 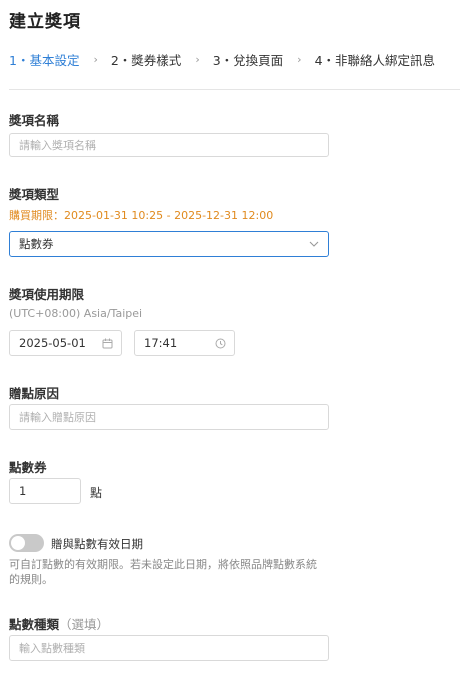 What do you see at coordinates (47, 294) in the screenshot?
I see `usage-period-label: 獎項使用期限` at bounding box center [47, 294].